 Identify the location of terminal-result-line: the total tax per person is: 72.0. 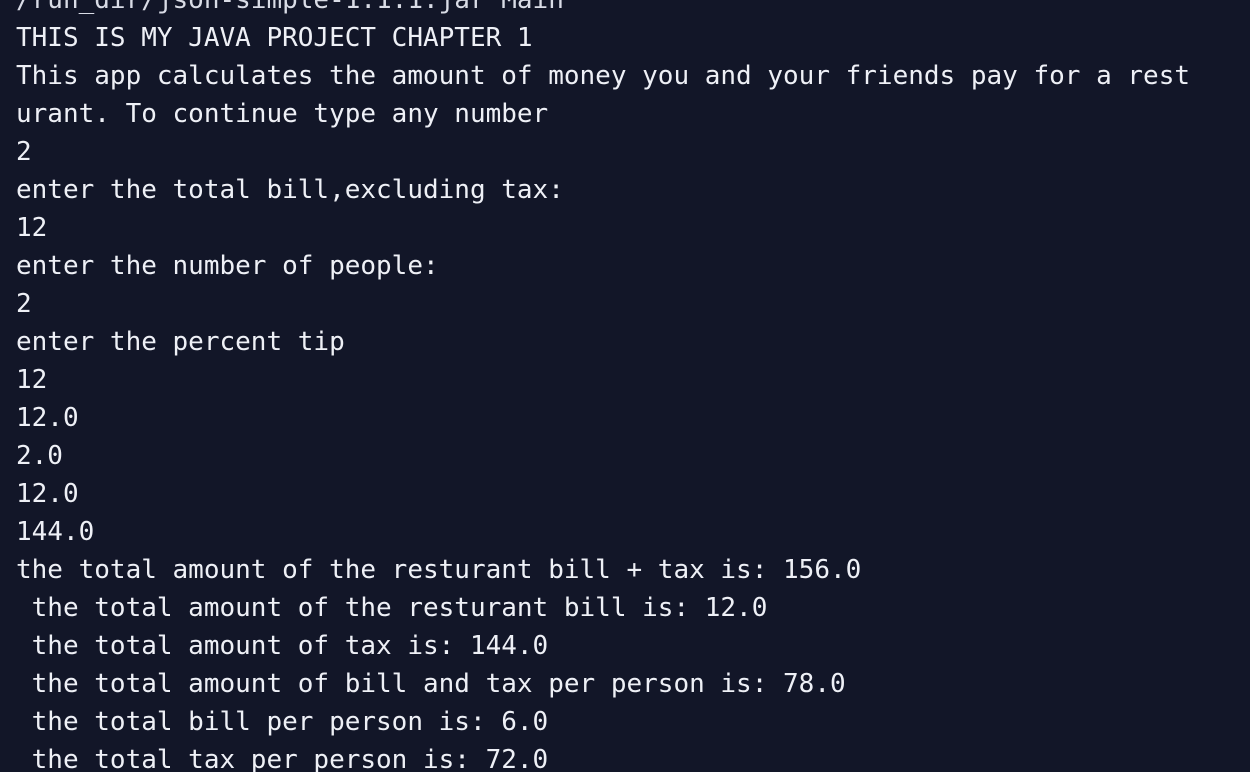
(282, 758).